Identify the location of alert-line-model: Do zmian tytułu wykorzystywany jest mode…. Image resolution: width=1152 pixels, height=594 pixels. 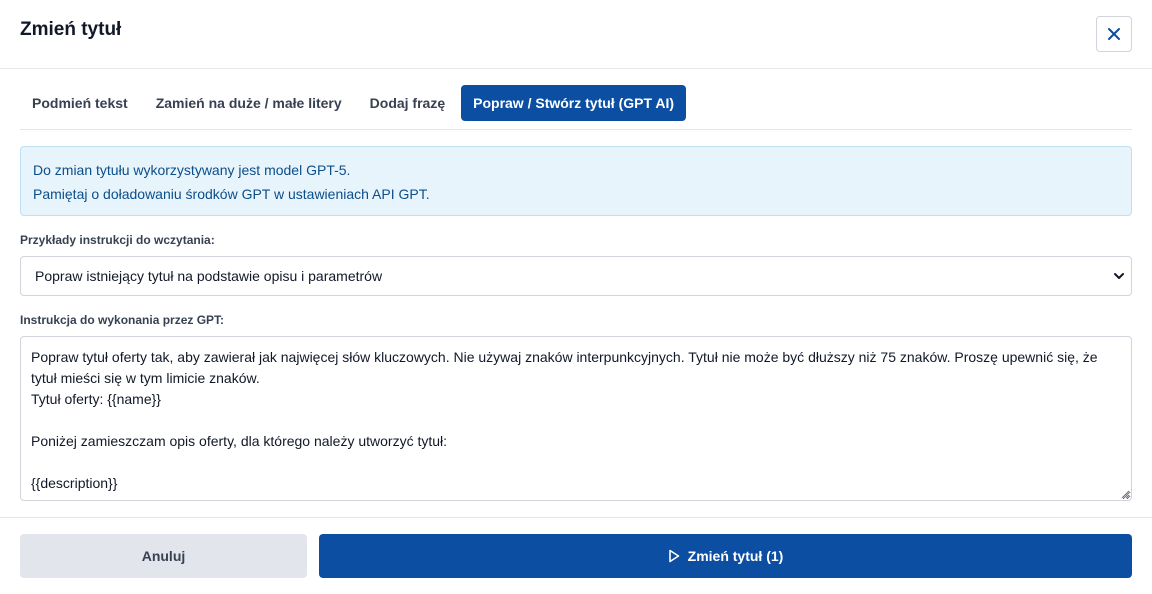
(192, 170).